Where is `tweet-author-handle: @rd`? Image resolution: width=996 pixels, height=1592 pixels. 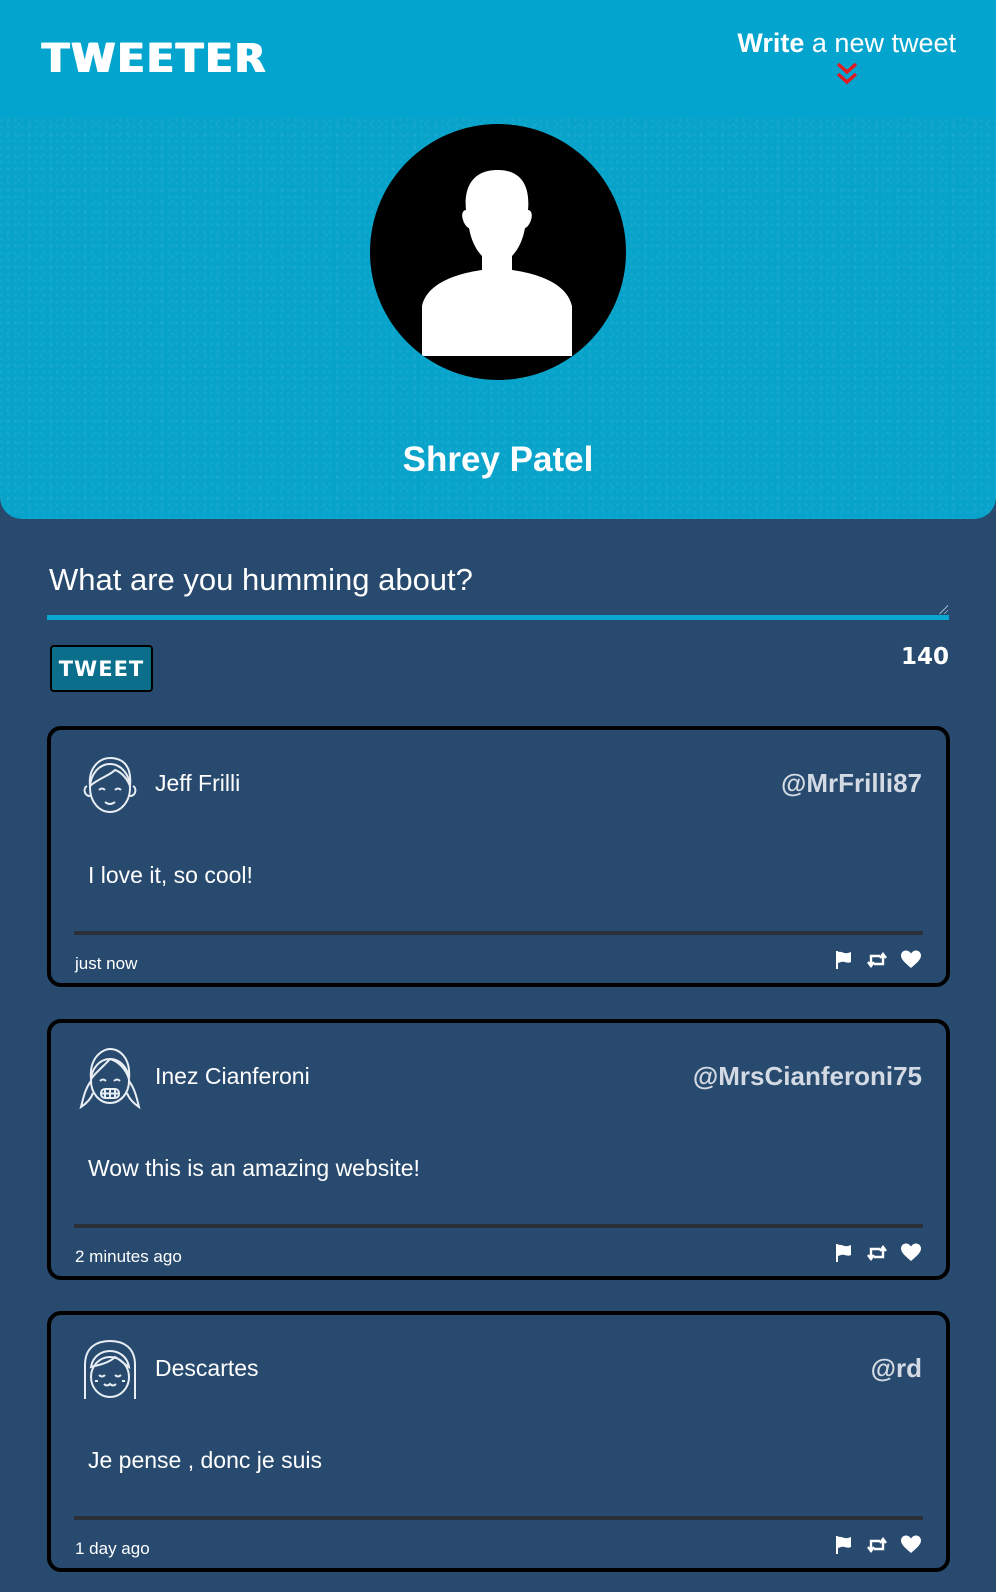 tweet-author-handle: @rd is located at coordinates (896, 1368).